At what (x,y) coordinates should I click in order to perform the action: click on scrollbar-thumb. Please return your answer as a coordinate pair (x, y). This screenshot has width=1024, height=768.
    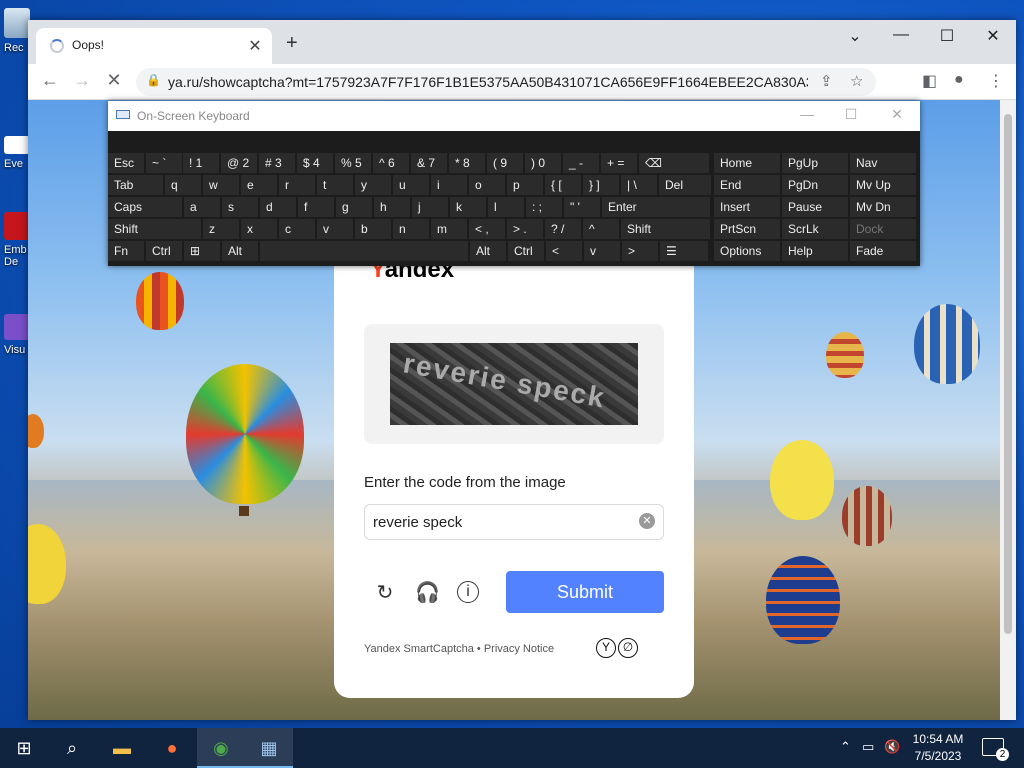
    Looking at the image, I should click on (1008, 374).